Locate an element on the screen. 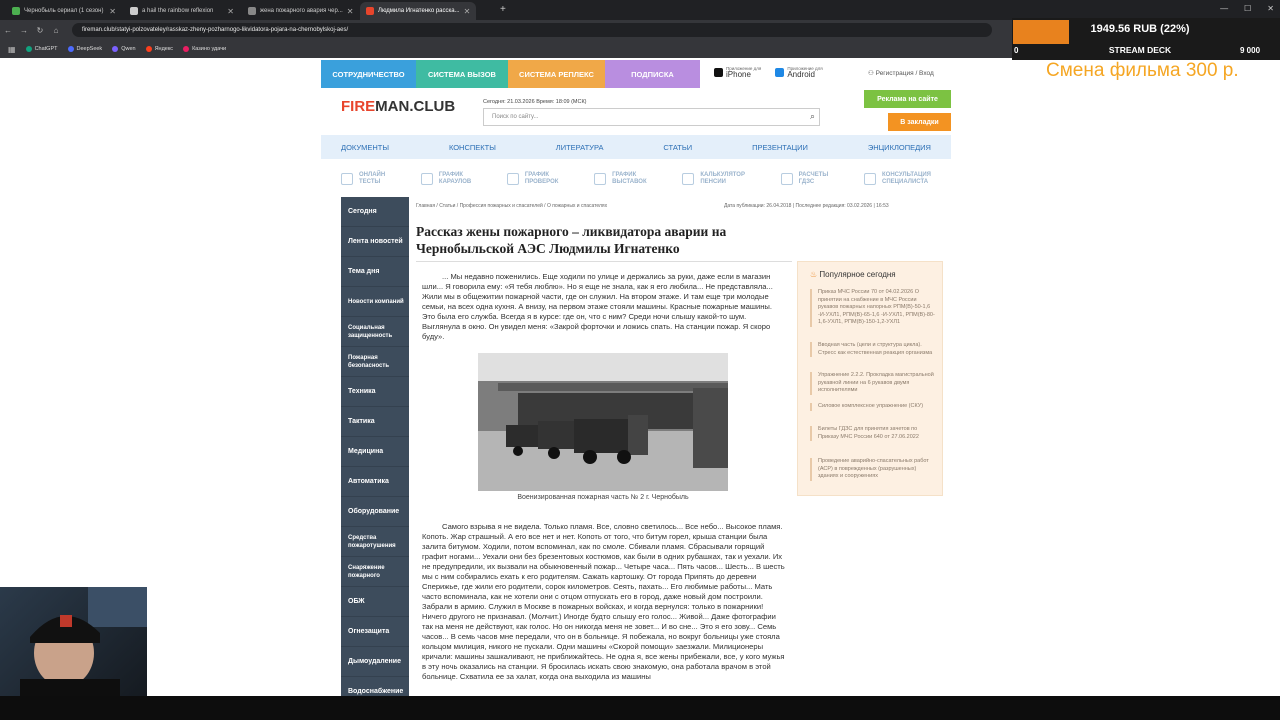 Image resolution: width=1280 pixels, height=720 pixels. login-link: ⚇ Регистрация / Вход is located at coordinates (901, 73).